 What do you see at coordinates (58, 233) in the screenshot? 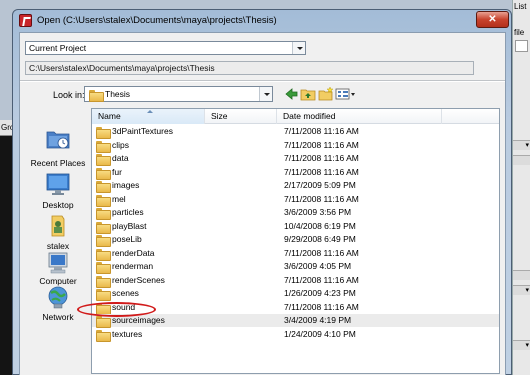
I see `place-user: stalex` at bounding box center [58, 233].